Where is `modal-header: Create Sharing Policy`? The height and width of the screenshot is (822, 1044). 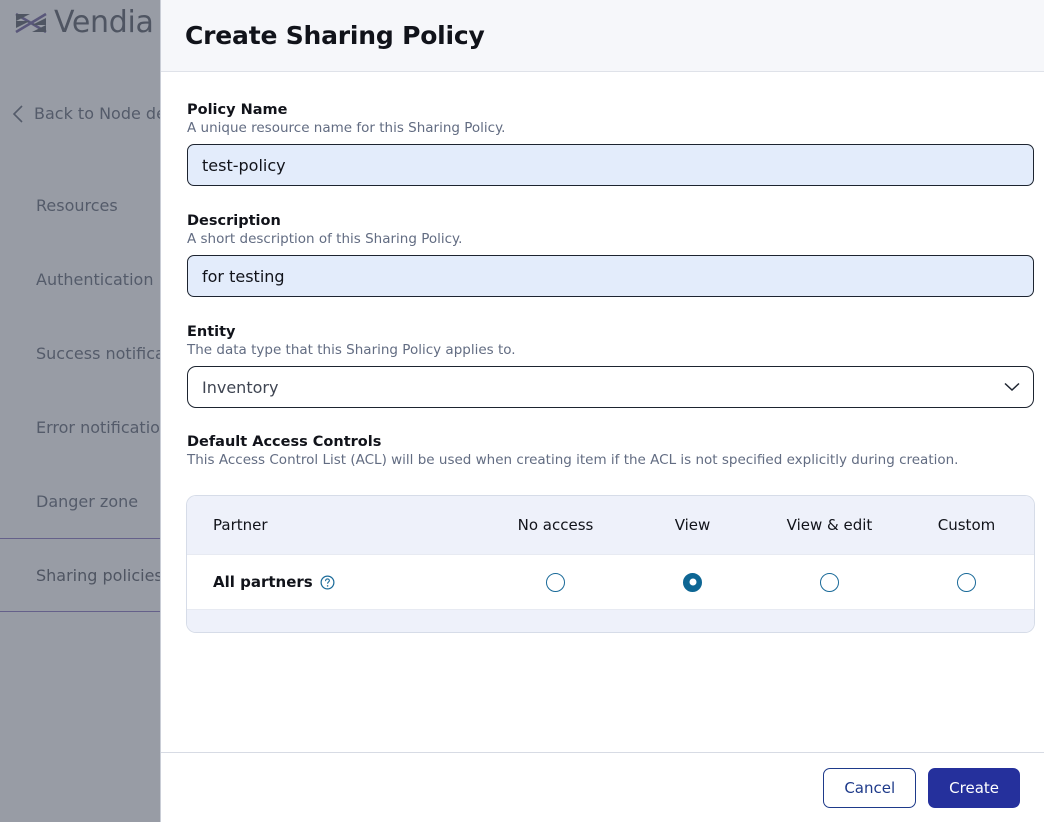 modal-header: Create Sharing Policy is located at coordinates (602, 36).